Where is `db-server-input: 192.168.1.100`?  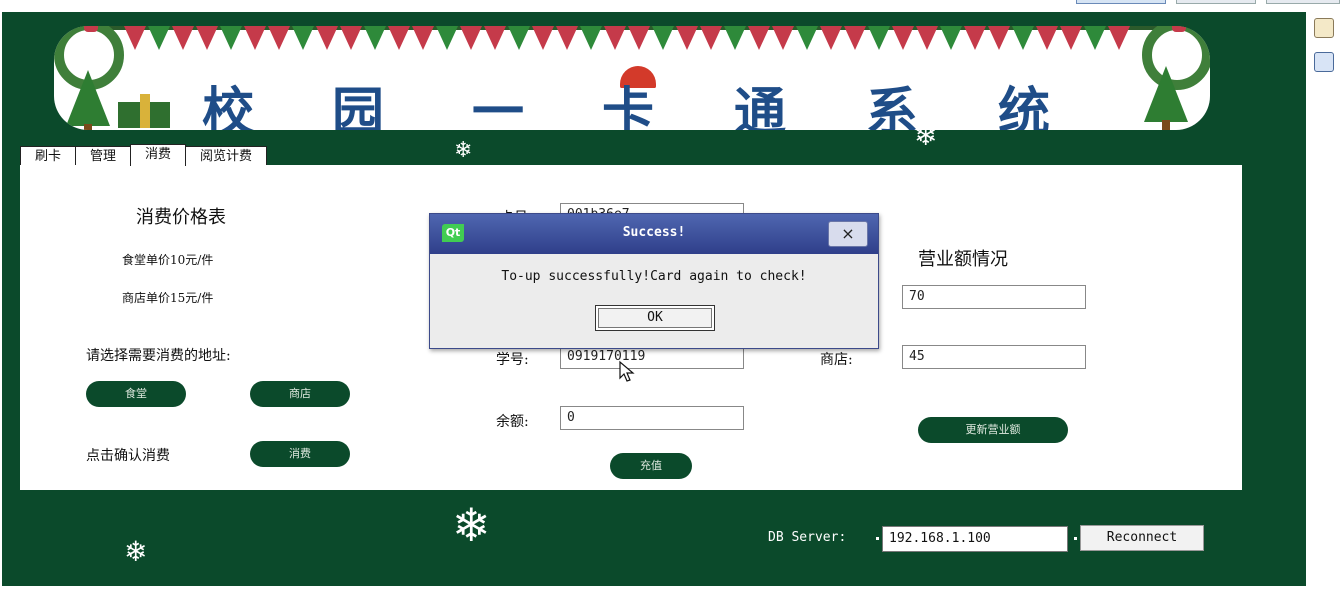 db-server-input: 192.168.1.100 is located at coordinates (975, 539).